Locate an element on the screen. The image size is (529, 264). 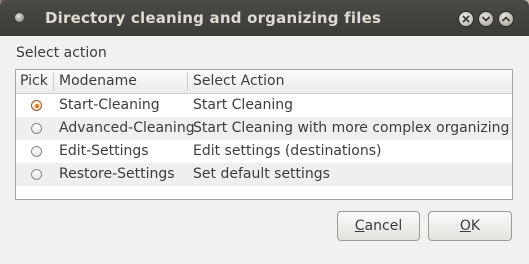
window-menu-dot-icon is located at coordinates (19, 17).